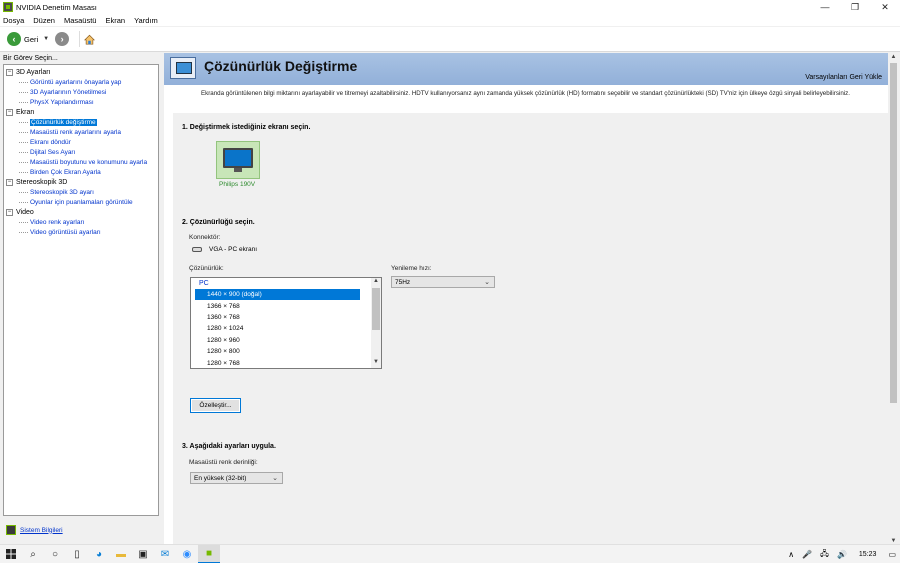 The image size is (900, 563). I want to click on section1-title: 1. Değiştirmek istediğiniz ekranı seçin., so click(246, 127).